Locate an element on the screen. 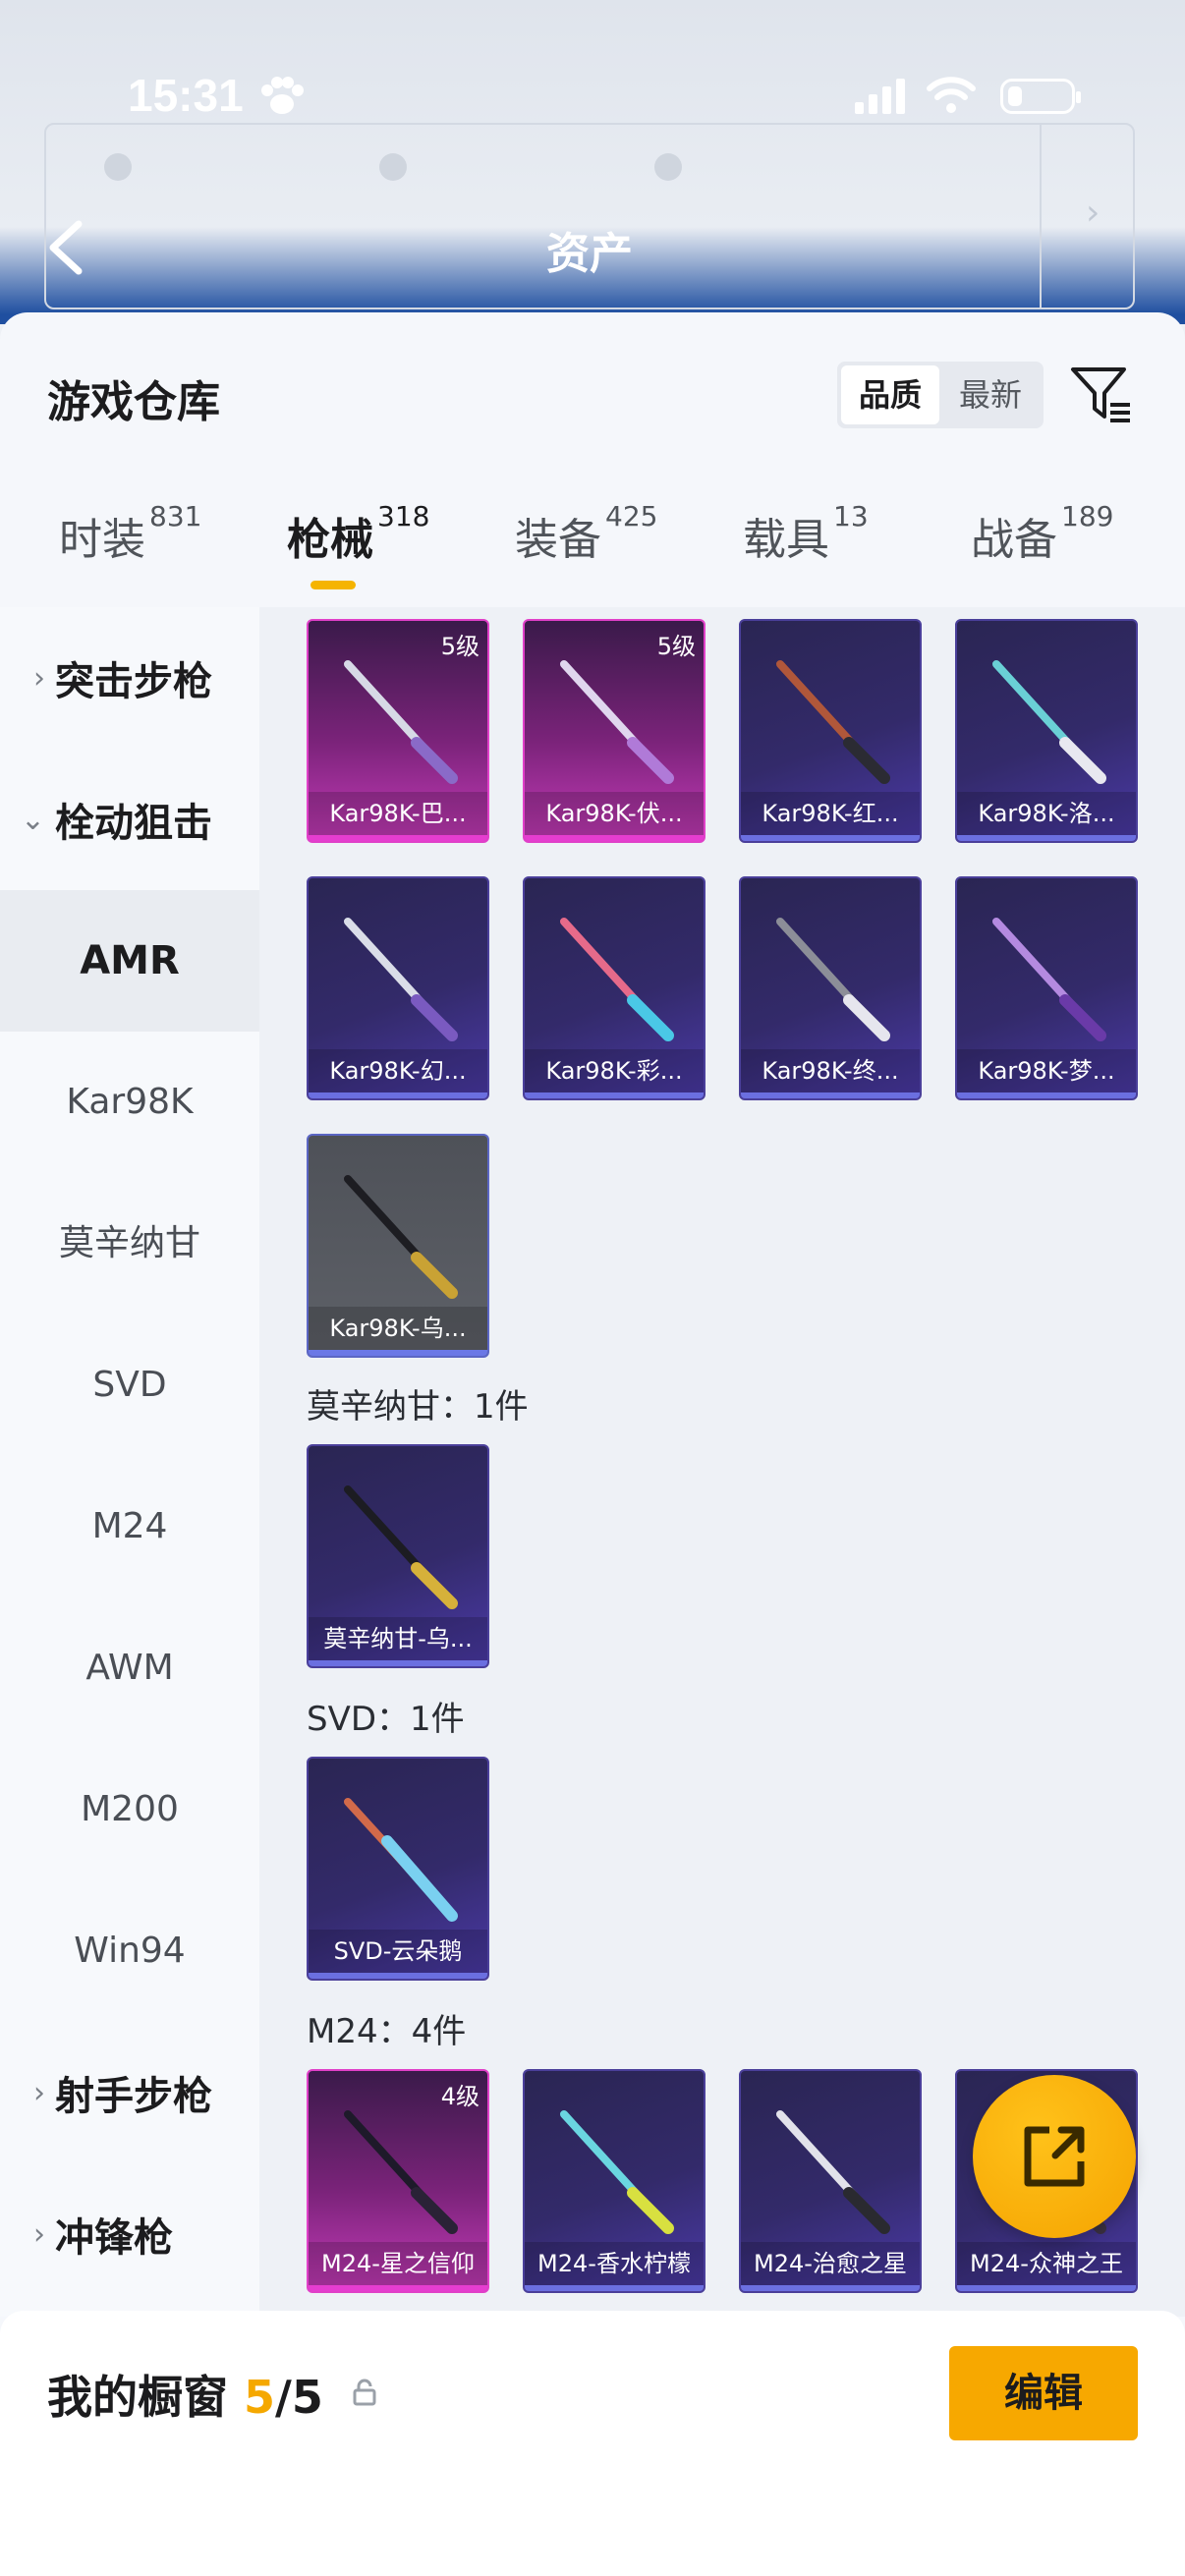 The width and height of the screenshot is (1185, 2576). sidebar-item-kar98k: Kar98K is located at coordinates (130, 1102).